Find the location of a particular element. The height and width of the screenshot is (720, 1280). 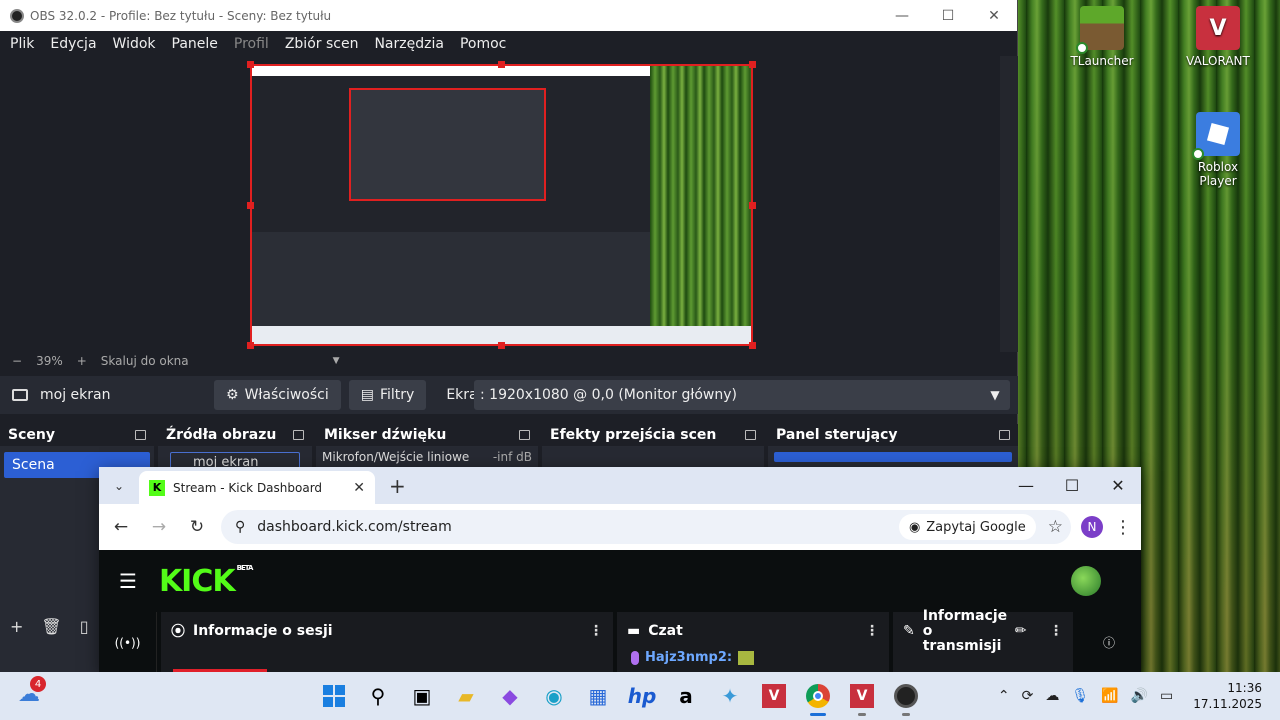

tab-kick-dashboard: K Stream - Kick Dashboard ✕ is located at coordinates (257, 487).